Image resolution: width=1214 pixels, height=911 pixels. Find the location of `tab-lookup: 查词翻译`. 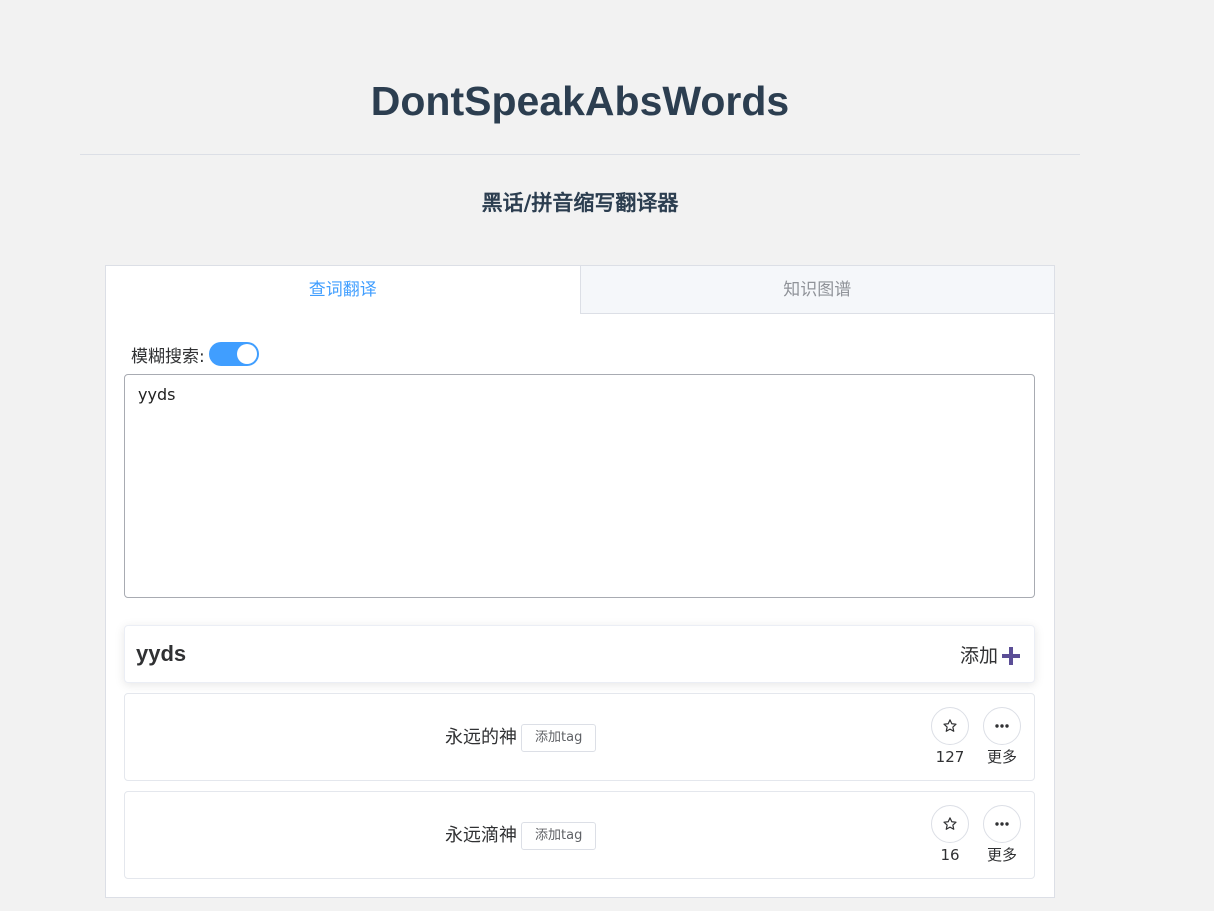

tab-lookup: 查词翻译 is located at coordinates (343, 290).